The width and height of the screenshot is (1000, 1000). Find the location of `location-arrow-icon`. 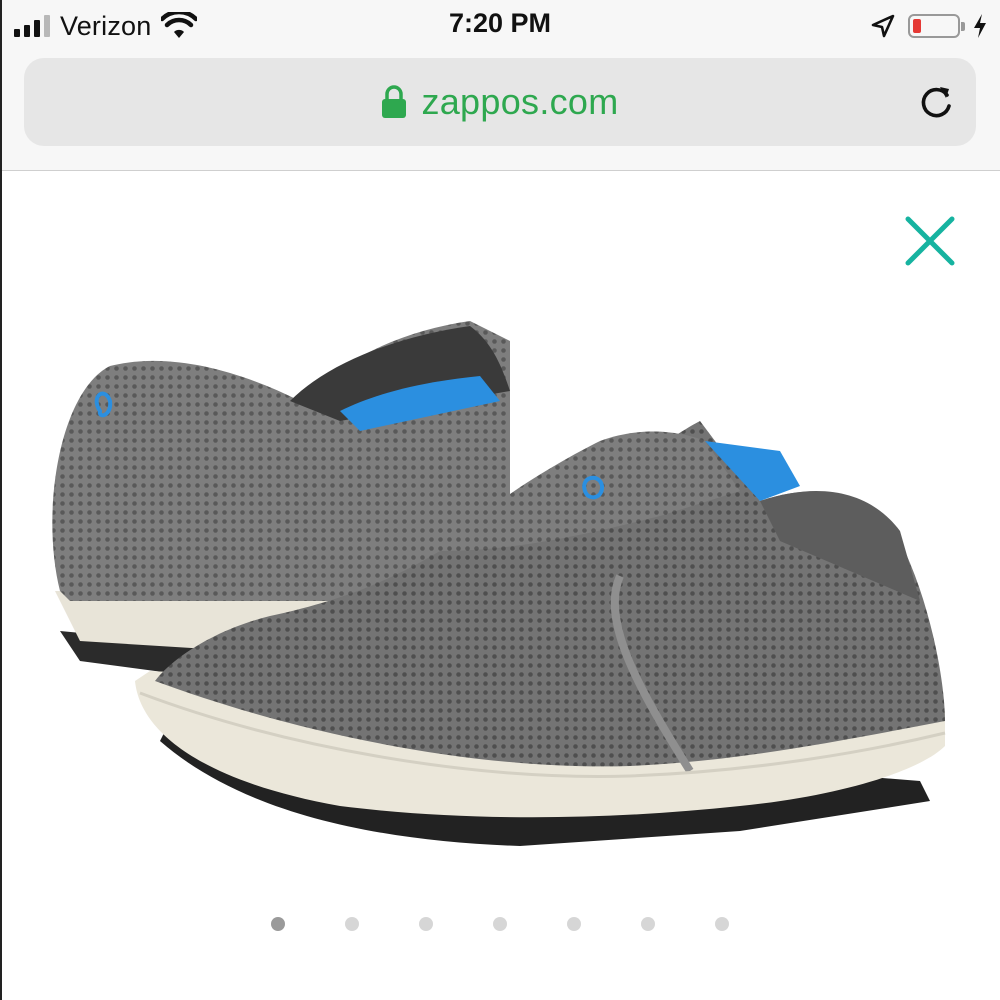

location-arrow-icon is located at coordinates (883, 26).